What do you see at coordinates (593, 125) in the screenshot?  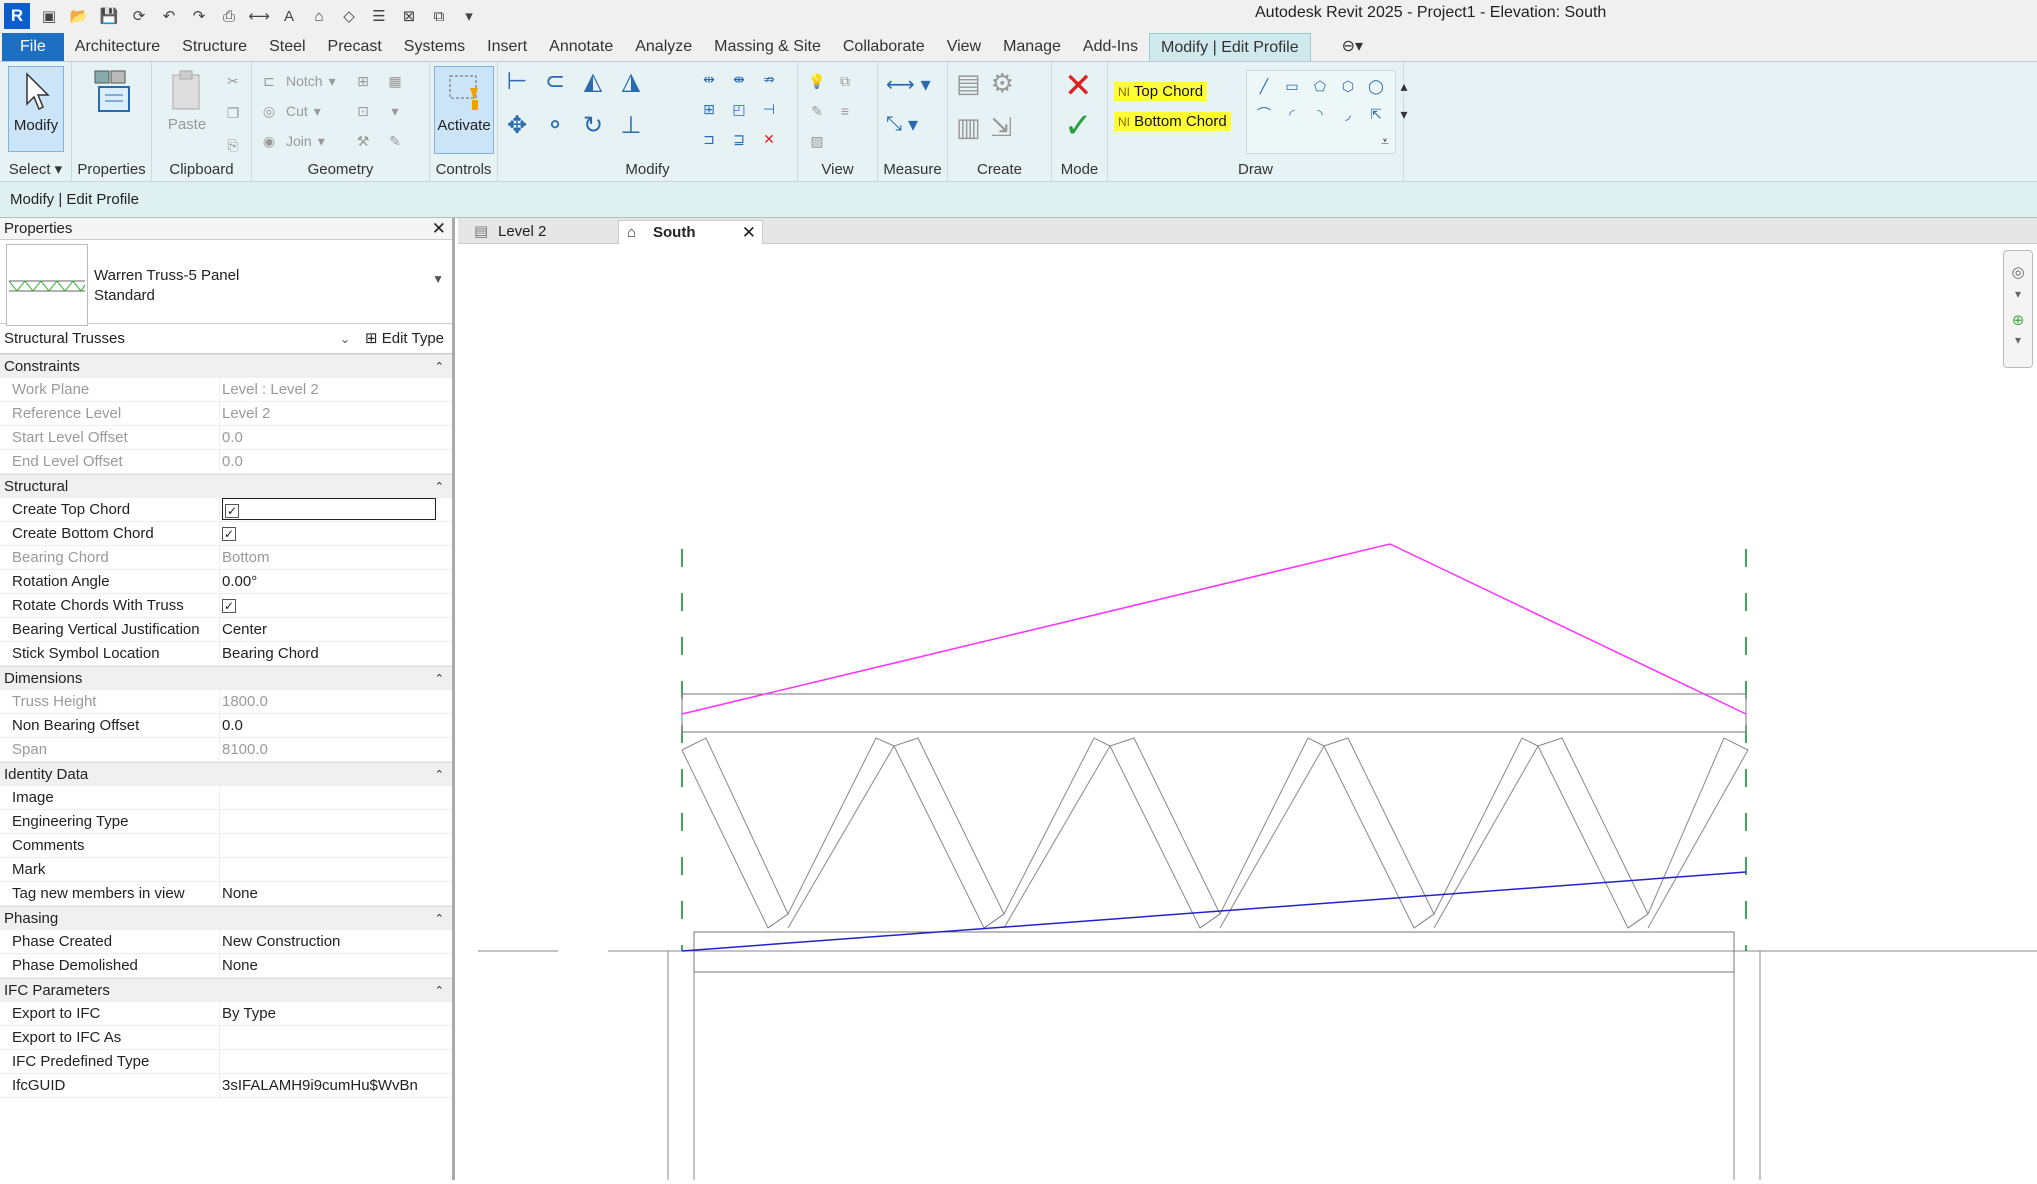 I see `rotate-icon: ↻` at bounding box center [593, 125].